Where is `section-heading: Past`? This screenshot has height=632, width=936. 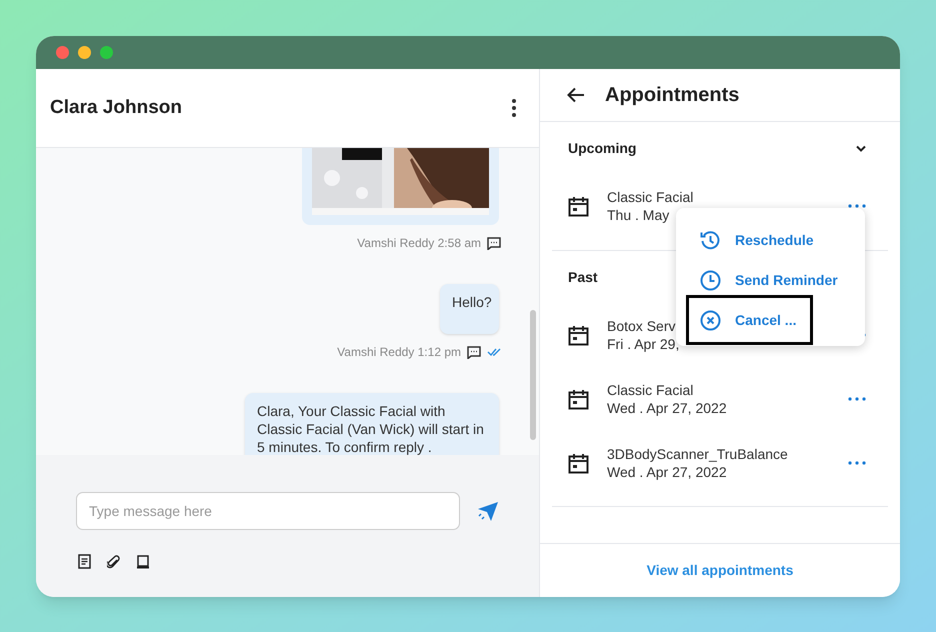 section-heading: Past is located at coordinates (583, 277).